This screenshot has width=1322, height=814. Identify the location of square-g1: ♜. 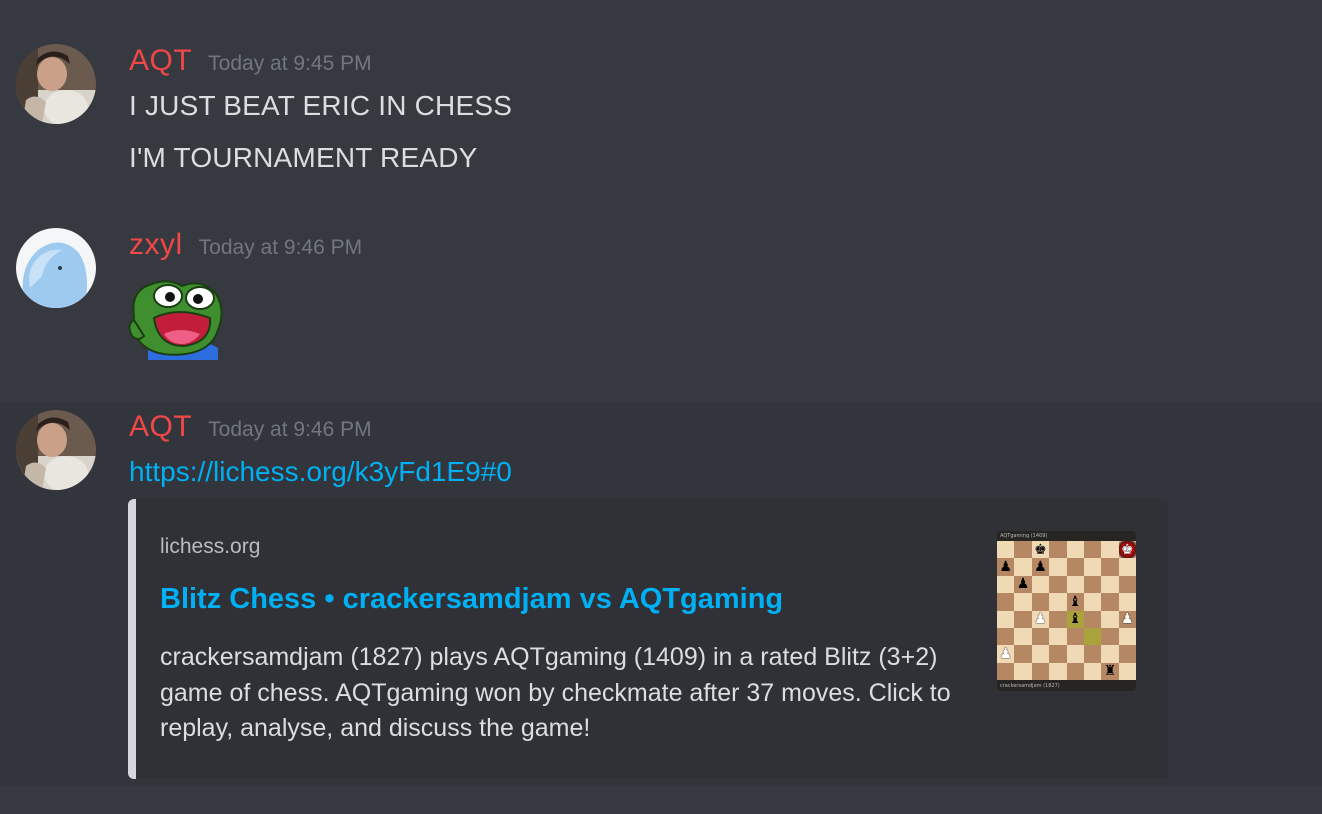
(1110, 671).